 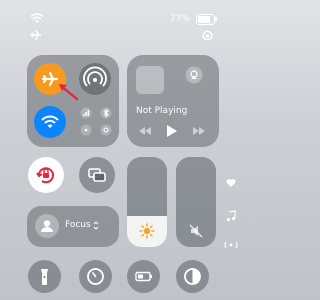 What do you see at coordinates (147, 202) in the screenshot?
I see `brightness-slider` at bounding box center [147, 202].